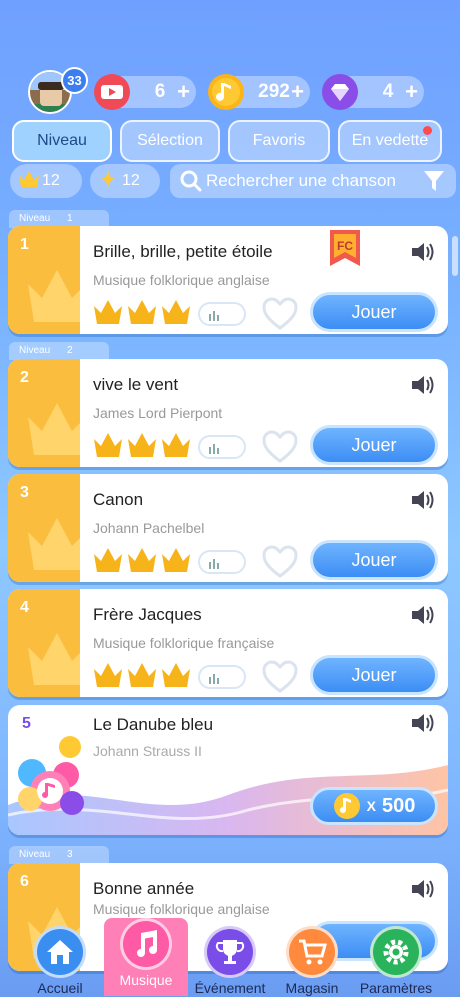 Image resolution: width=460 pixels, height=997 pixels. I want to click on song-number: 6, so click(24, 881).